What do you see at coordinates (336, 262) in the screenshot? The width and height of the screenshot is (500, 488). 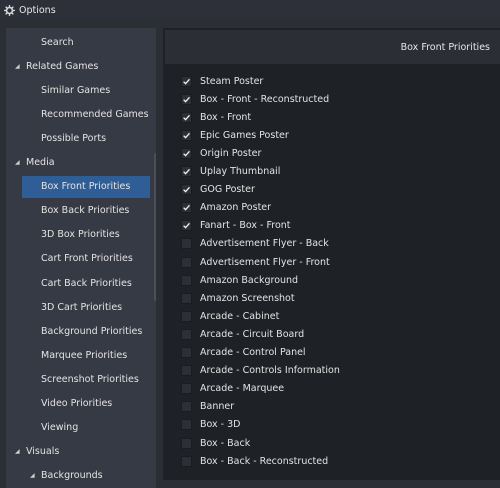 I see `priority-row: Advertisement Flyer - Front` at bounding box center [336, 262].